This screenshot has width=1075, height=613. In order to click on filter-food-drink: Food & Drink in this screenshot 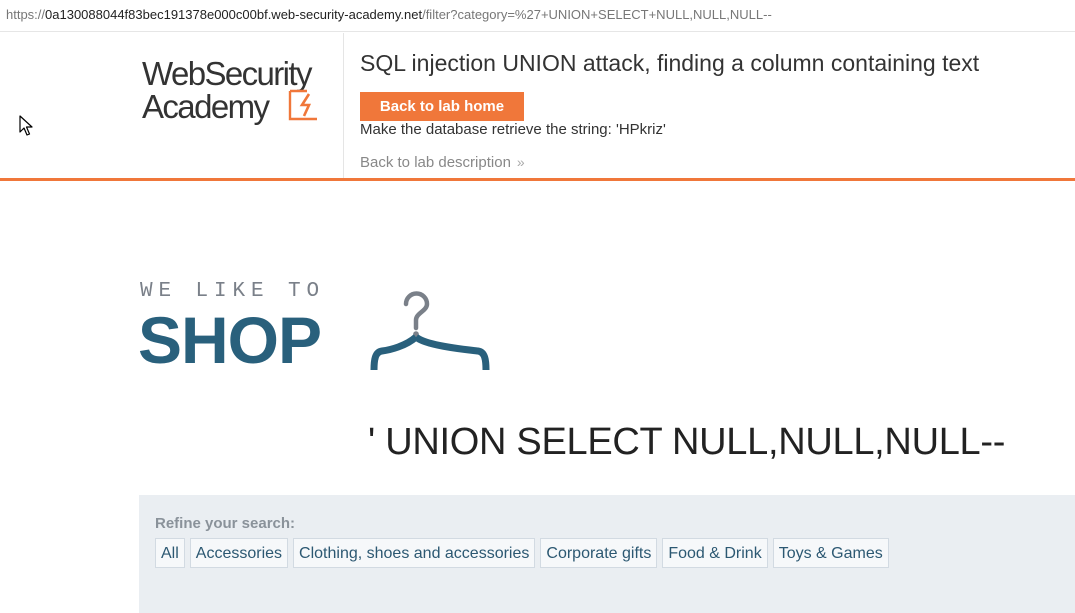, I will do `click(715, 553)`.